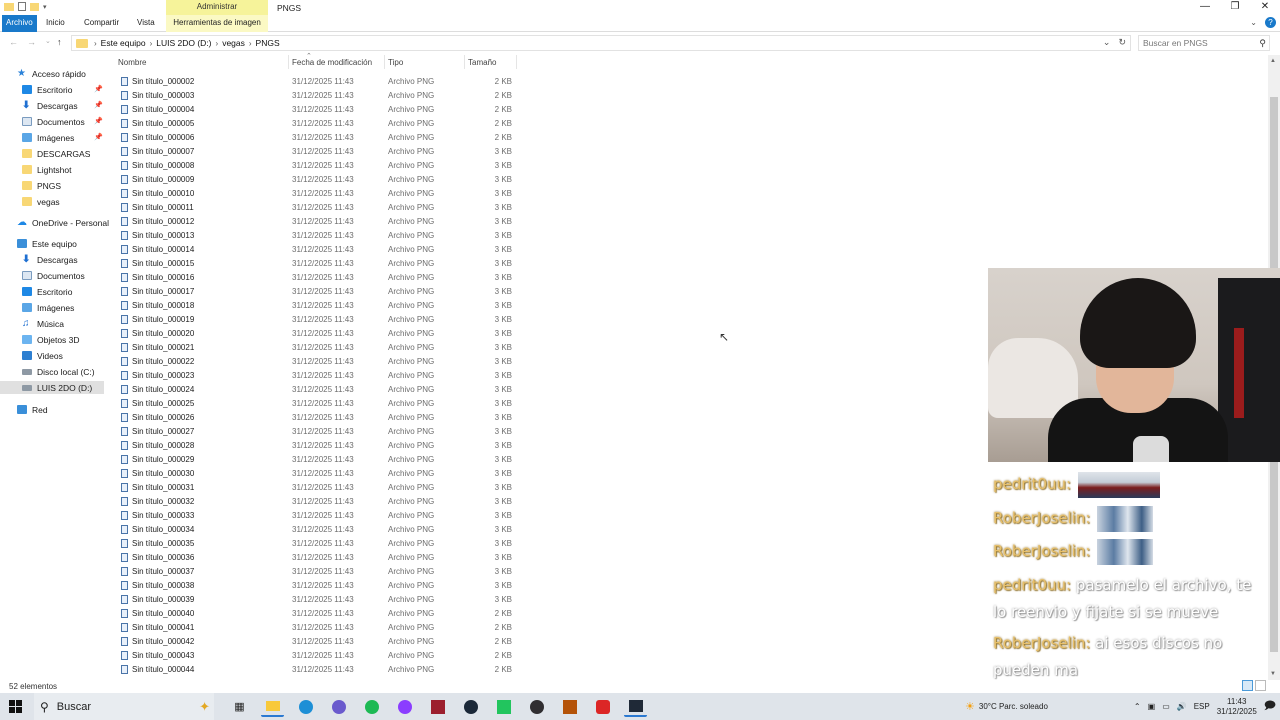 The height and width of the screenshot is (720, 1280). I want to click on edge-icon, so click(305, 706).